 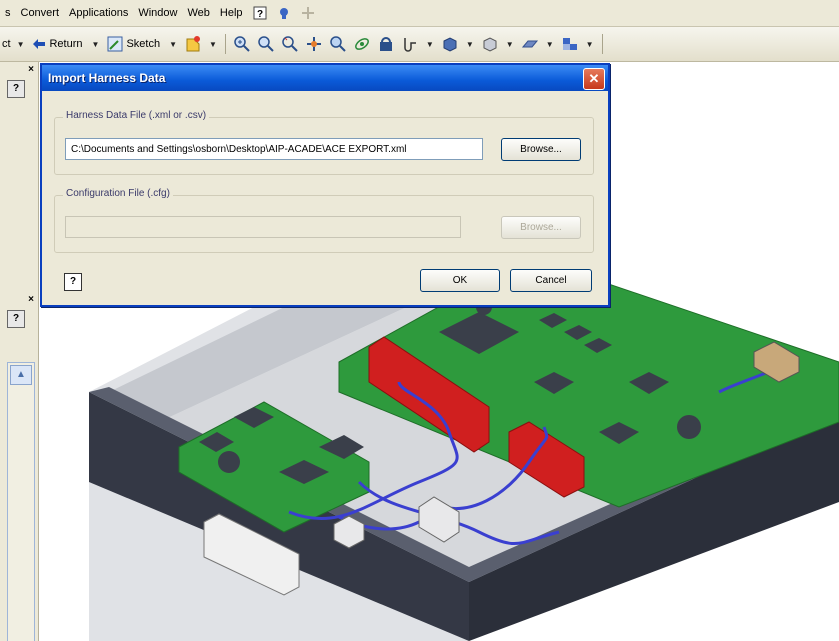 What do you see at coordinates (21, 501) in the screenshot?
I see `panel-scrollbar: ▲` at bounding box center [21, 501].